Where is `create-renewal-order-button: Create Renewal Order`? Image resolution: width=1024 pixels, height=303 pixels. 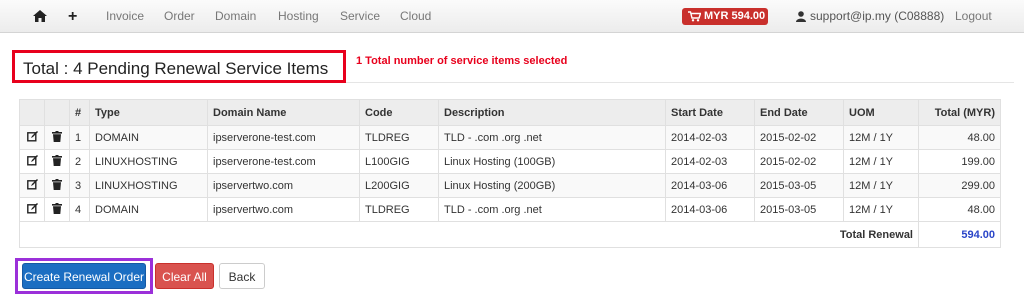
create-renewal-order-button: Create Renewal Order is located at coordinates (84, 276).